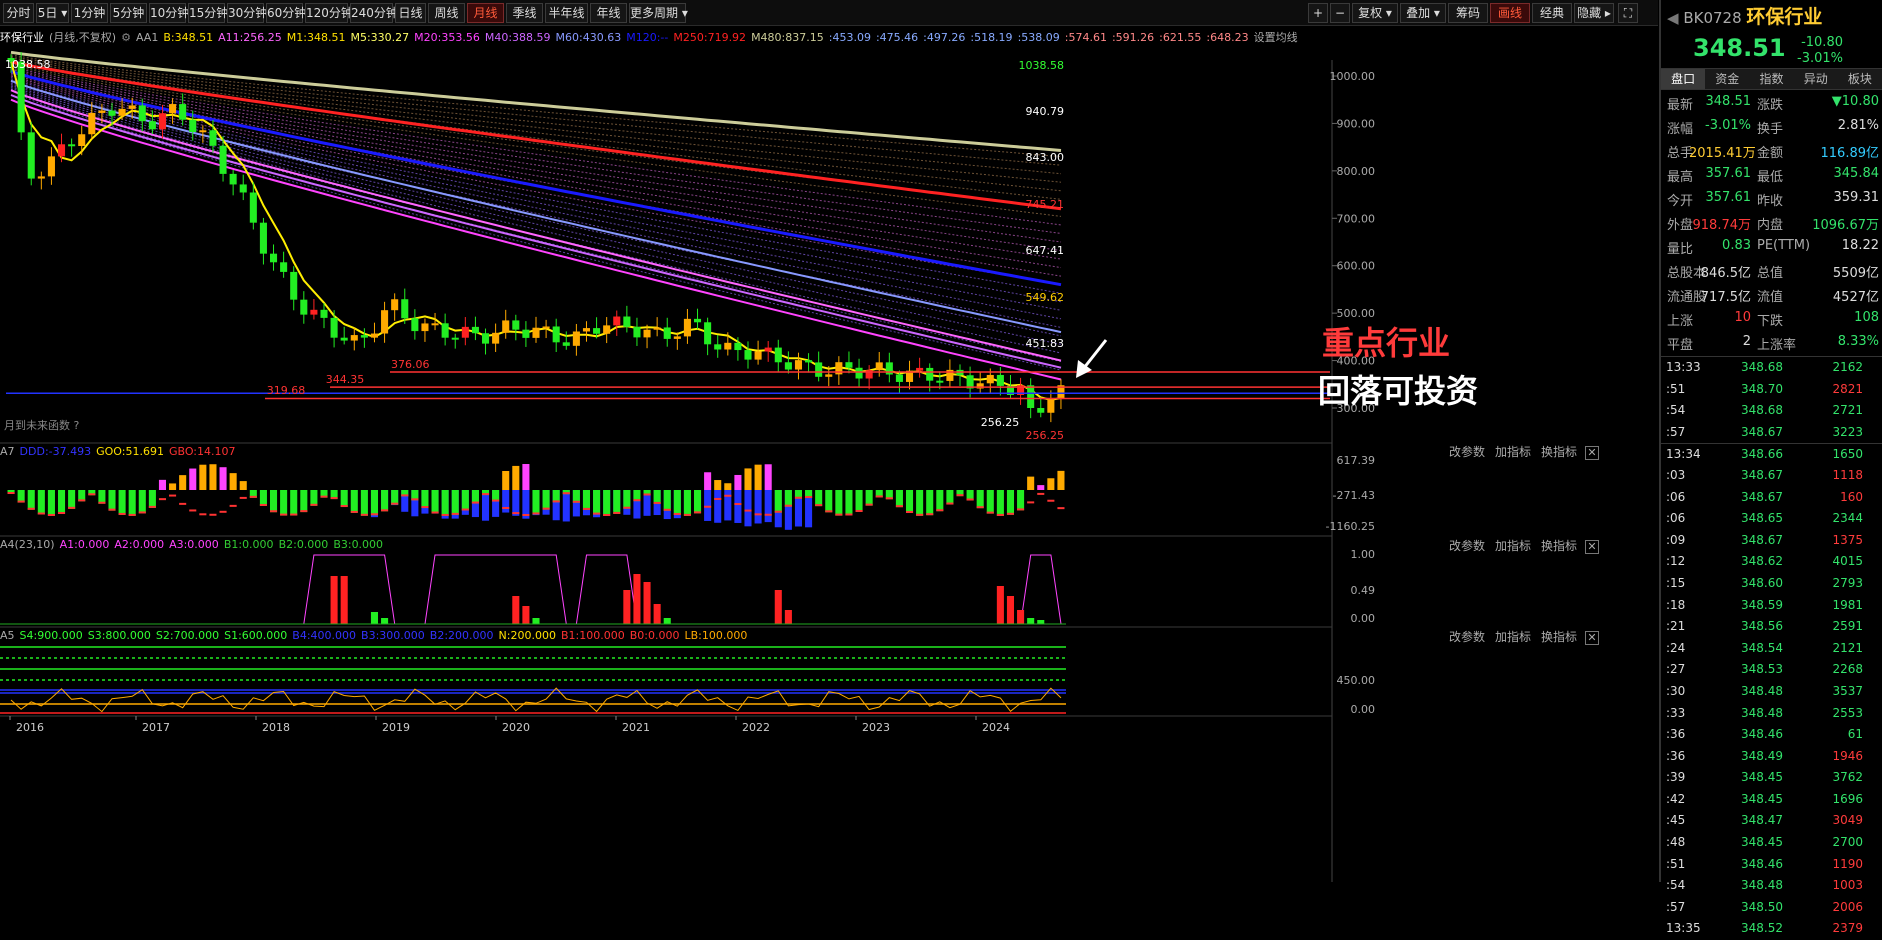 The height and width of the screenshot is (940, 1882). Describe the element at coordinates (1468, 13) in the screenshot. I see `toolbar-button-2: 筹码` at that location.